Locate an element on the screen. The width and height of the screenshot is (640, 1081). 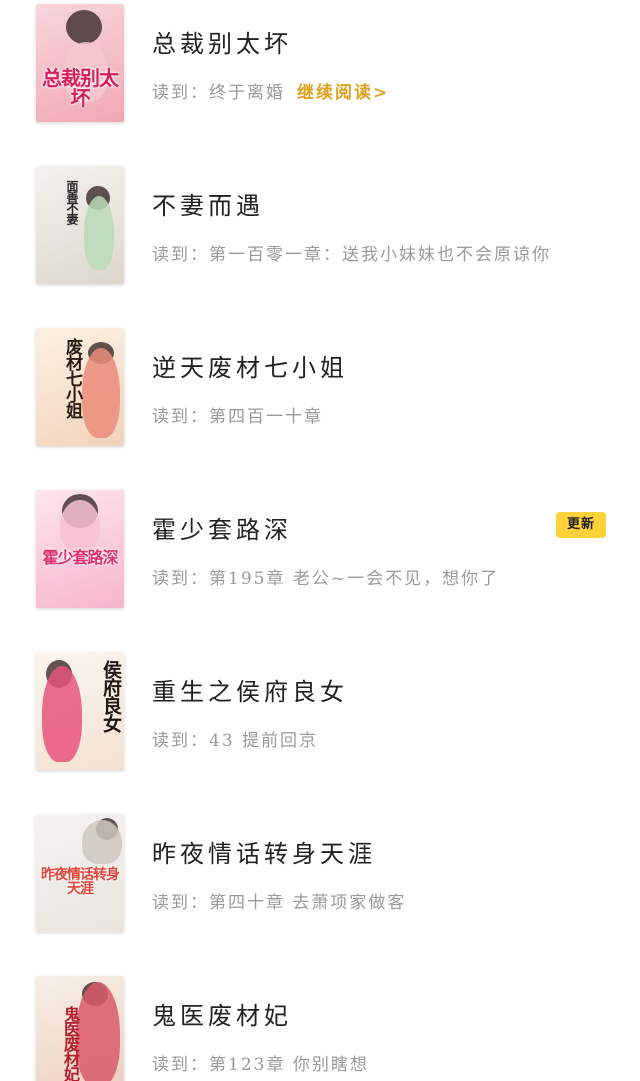
book-title: 重生之侯府良女 is located at coordinates (250, 689).